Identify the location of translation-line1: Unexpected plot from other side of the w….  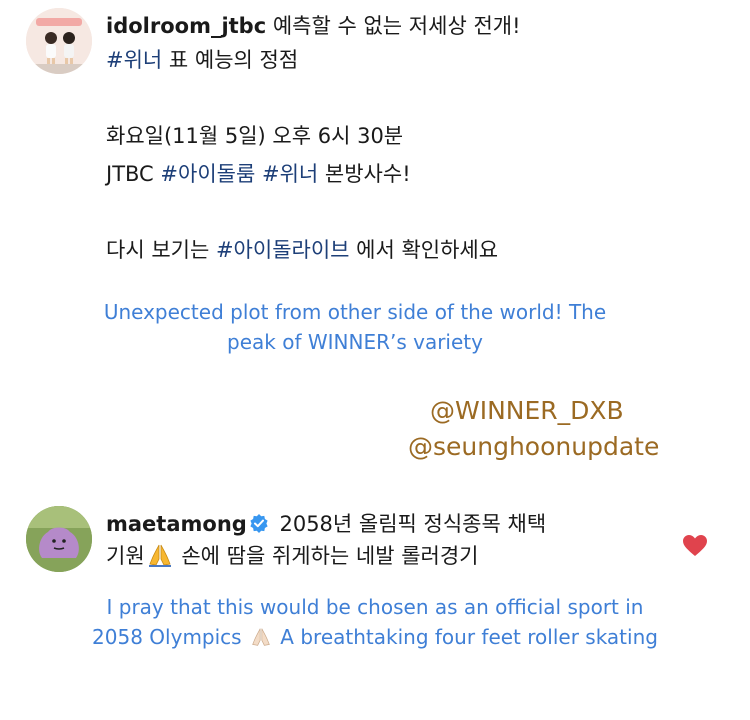
(355, 312).